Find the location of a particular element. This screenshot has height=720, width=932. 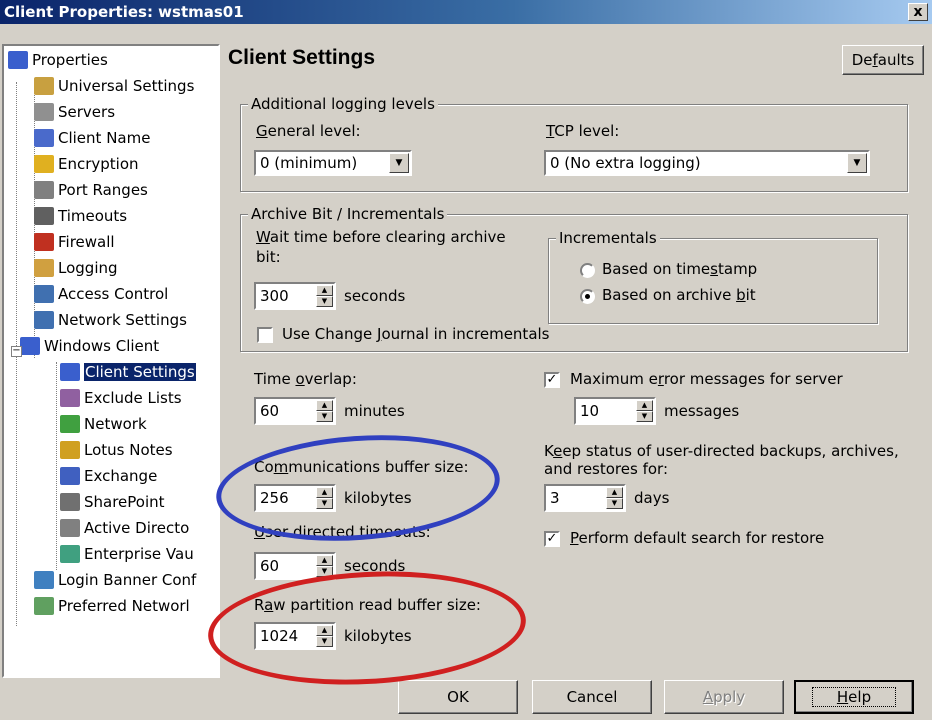

ok-button: OK is located at coordinates (458, 697).